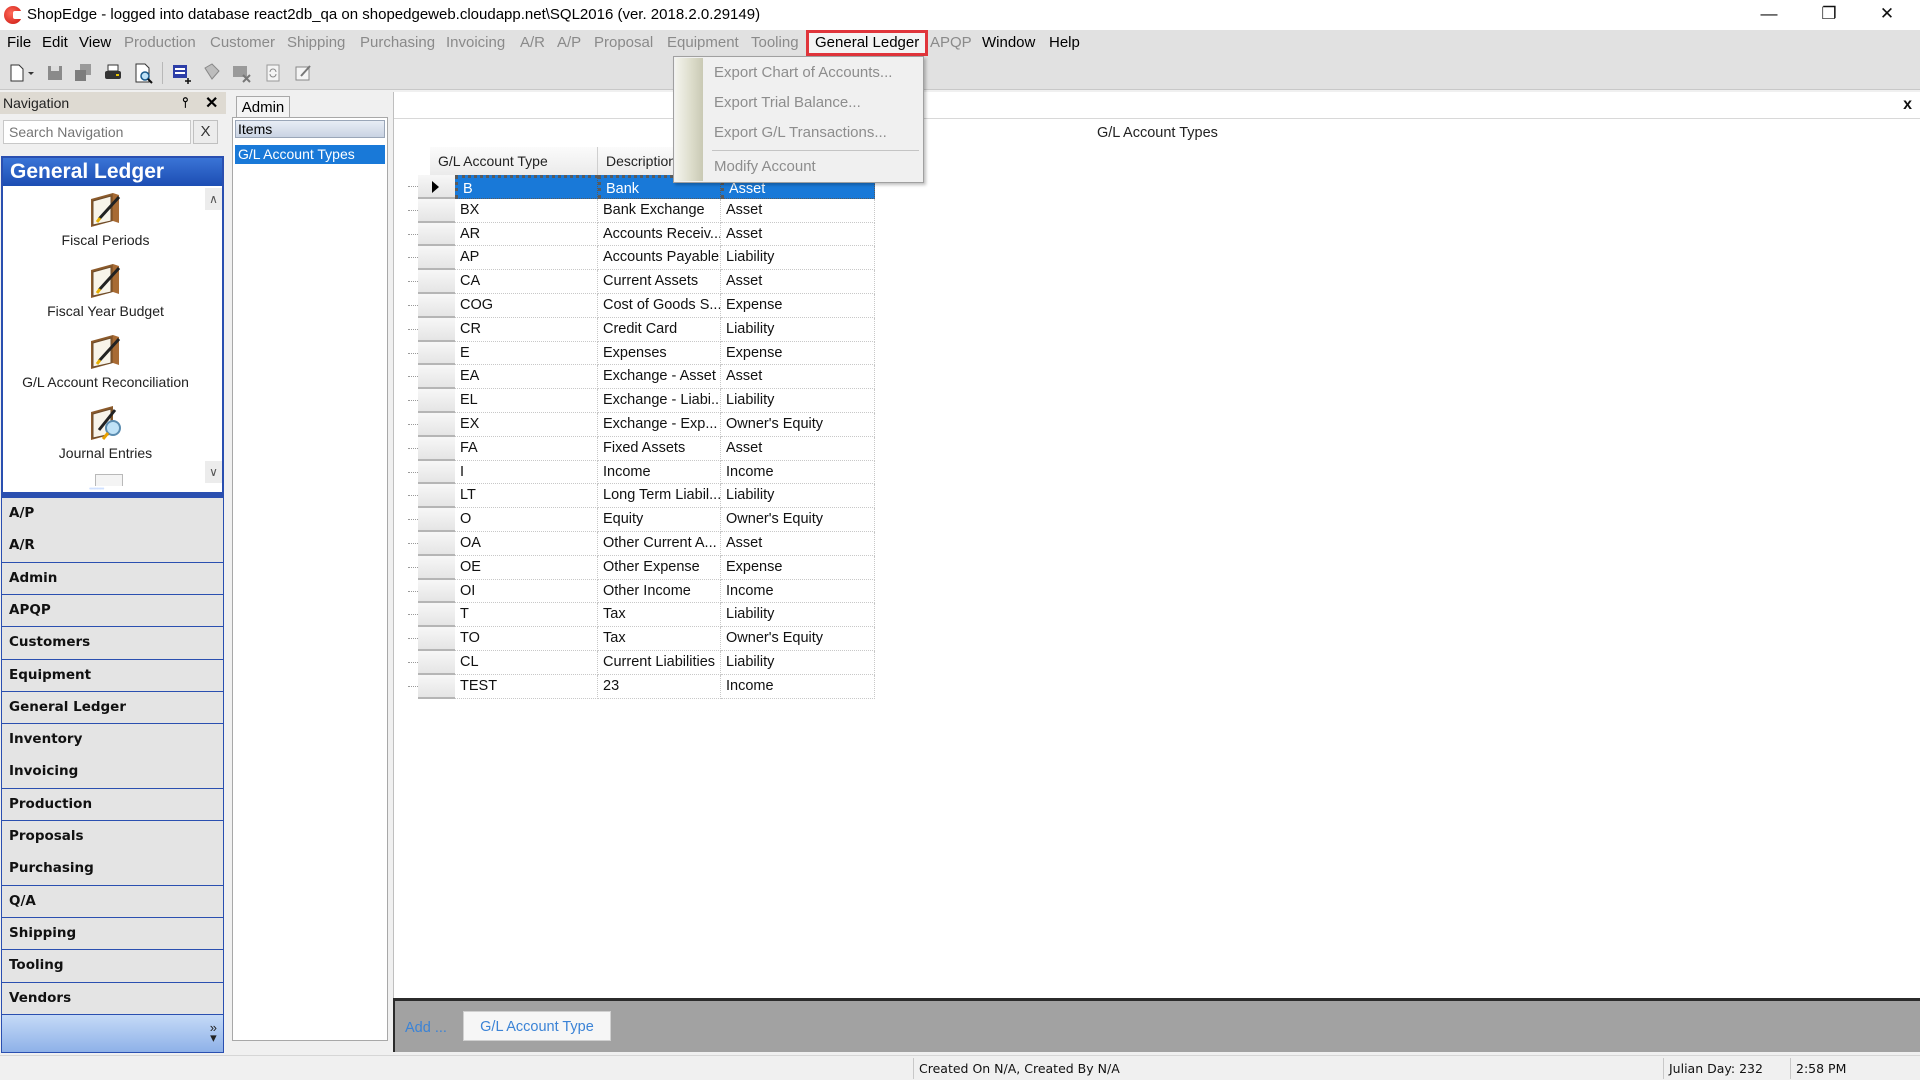  I want to click on cell-gl-account-type: CL, so click(526, 663).